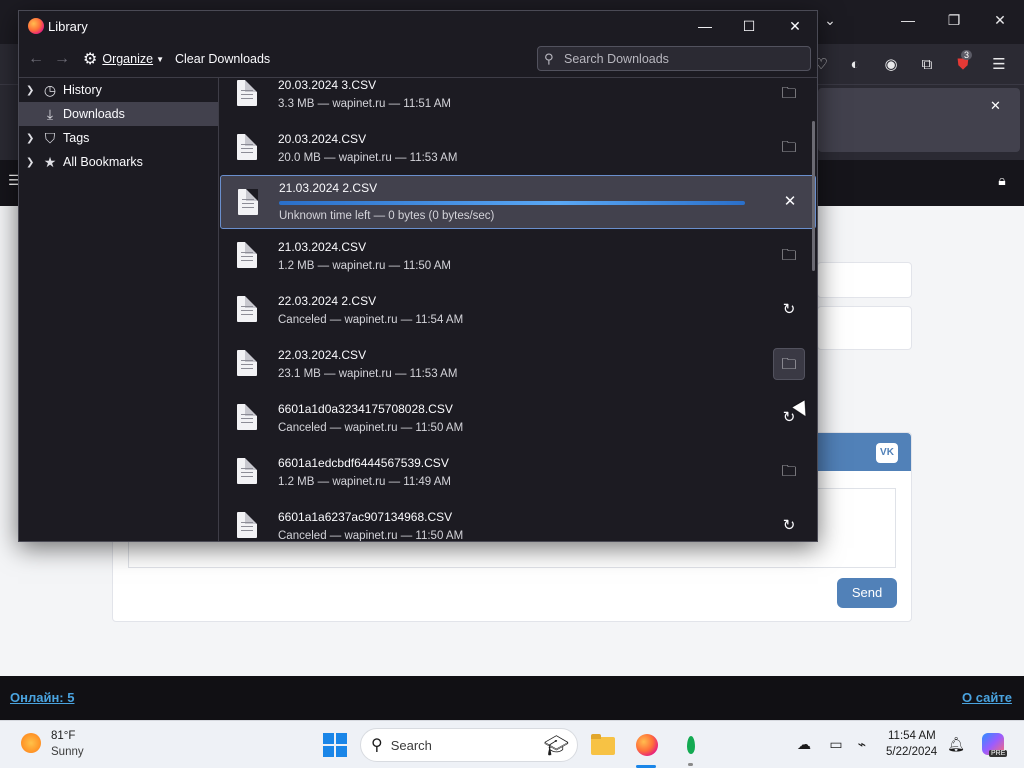  What do you see at coordinates (987, 697) in the screenshot?
I see `about-link: О сайте` at bounding box center [987, 697].